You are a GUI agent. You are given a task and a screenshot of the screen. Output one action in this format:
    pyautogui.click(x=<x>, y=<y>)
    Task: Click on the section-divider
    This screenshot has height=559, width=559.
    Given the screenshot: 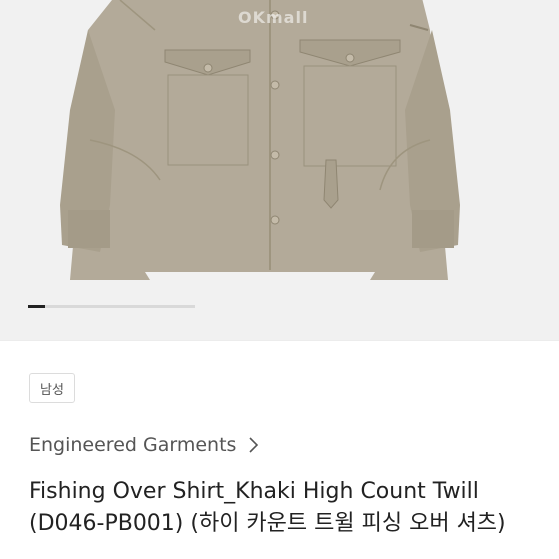 What is the action you would take?
    pyautogui.click(x=279, y=340)
    